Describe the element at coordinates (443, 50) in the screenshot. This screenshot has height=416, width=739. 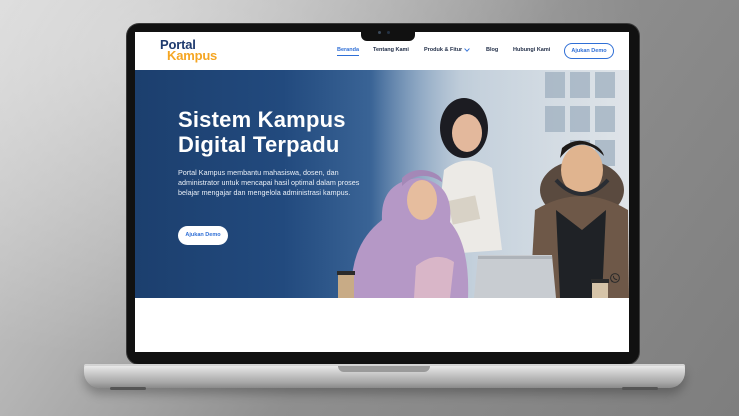
I see `nav-item-produk-fitur: Produk & Fitur` at that location.